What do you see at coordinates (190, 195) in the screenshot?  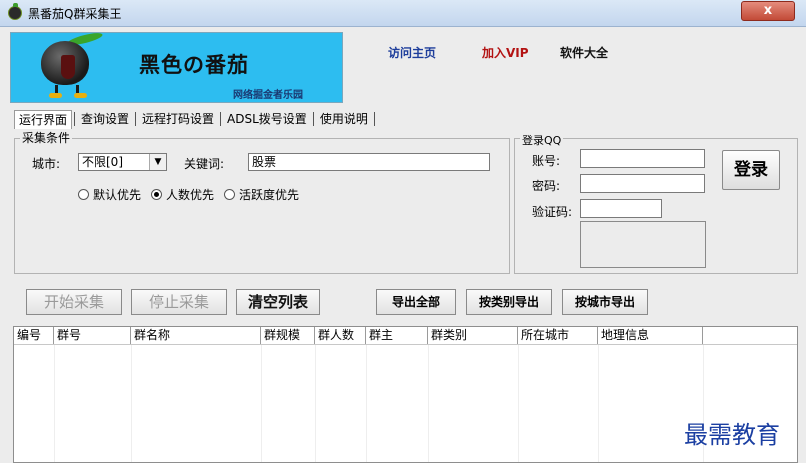 I see `radio-label: 人数优先` at bounding box center [190, 195].